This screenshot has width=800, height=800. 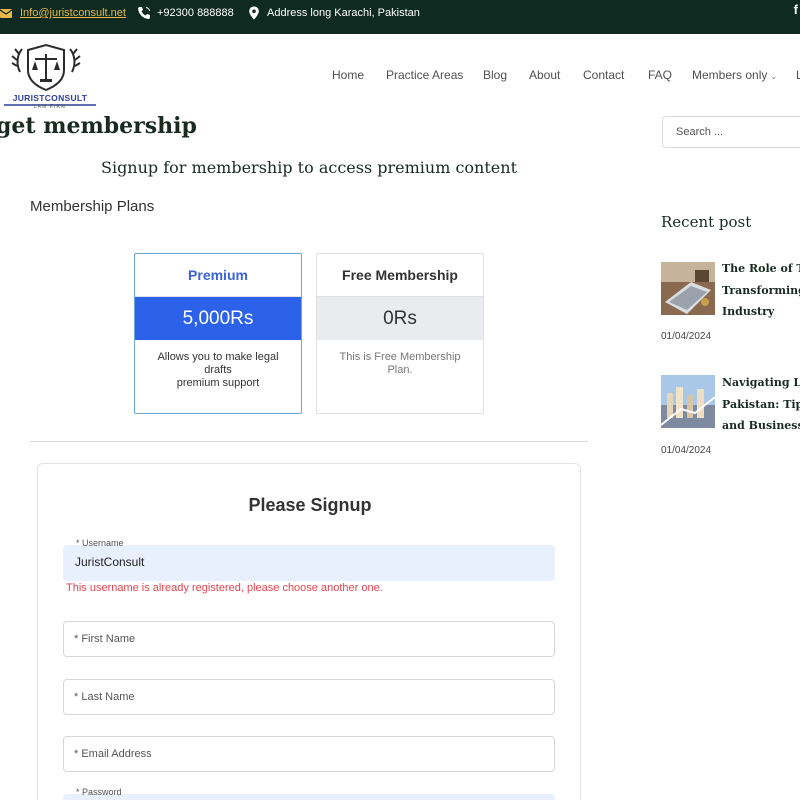 I want to click on membership-plans-heading: Membership Plans, so click(x=92, y=206).